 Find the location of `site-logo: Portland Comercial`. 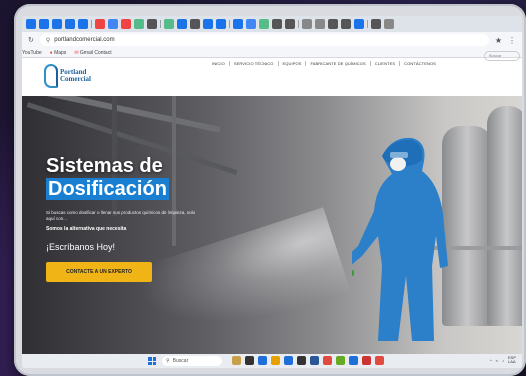

site-logo: Portland Comercial is located at coordinates (67, 76).